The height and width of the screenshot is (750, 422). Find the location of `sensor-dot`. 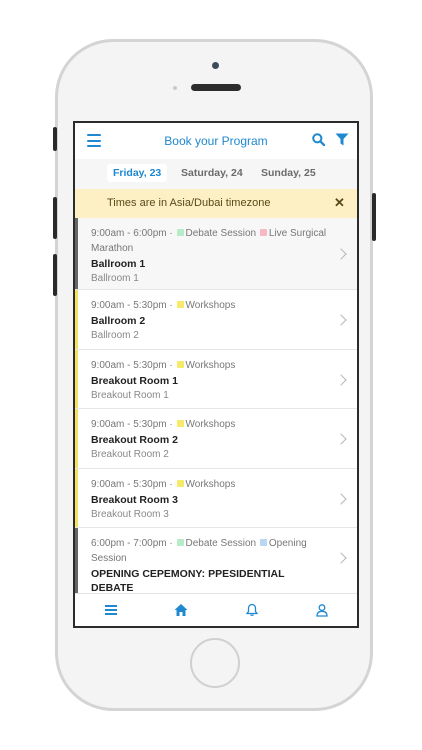

sensor-dot is located at coordinates (175, 88).